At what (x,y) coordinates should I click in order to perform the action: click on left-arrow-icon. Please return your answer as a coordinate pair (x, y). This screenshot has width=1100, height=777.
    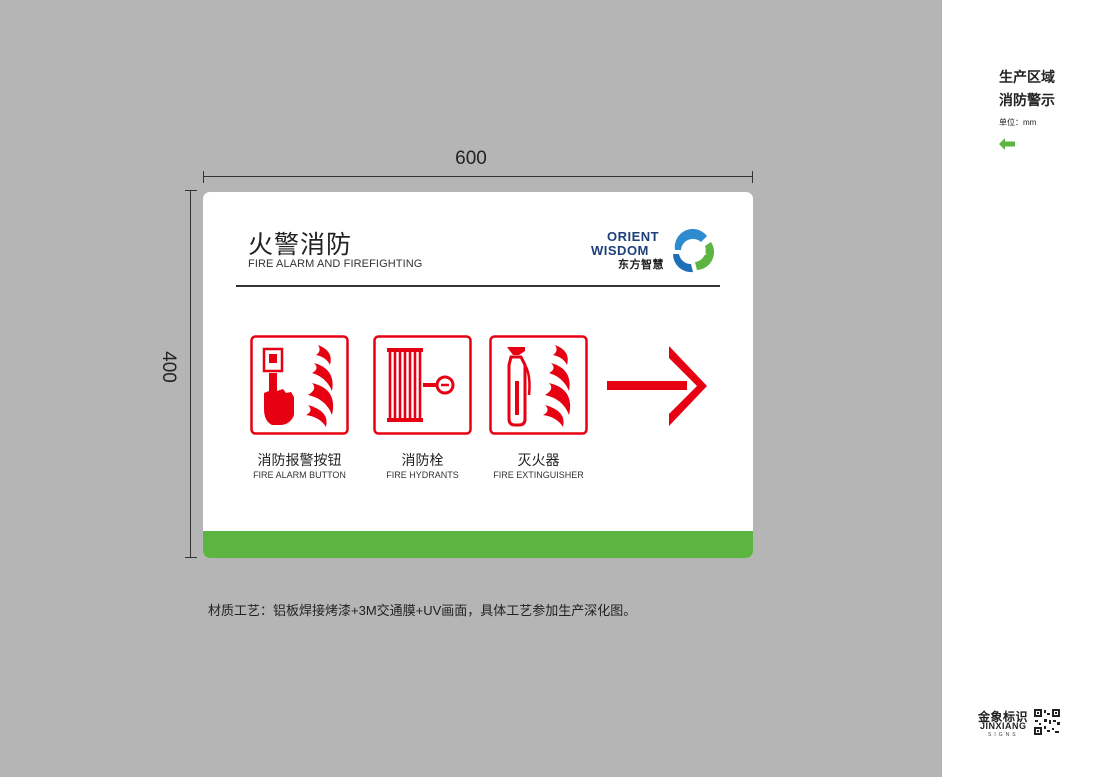
    Looking at the image, I should click on (1007, 144).